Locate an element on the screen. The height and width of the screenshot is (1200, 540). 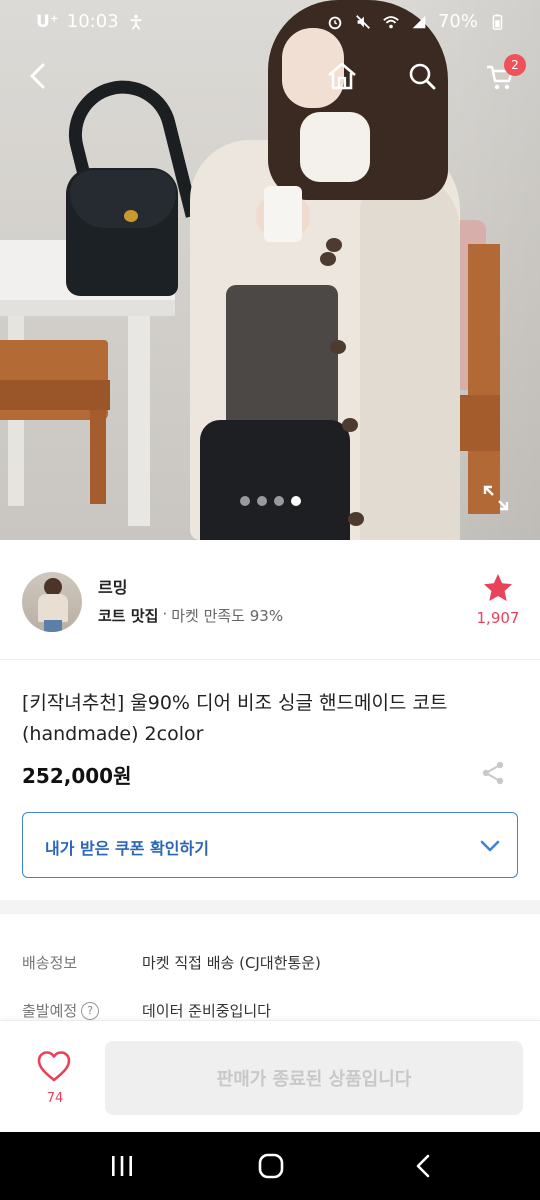
gallery-dot-active is located at coordinates (296, 501).